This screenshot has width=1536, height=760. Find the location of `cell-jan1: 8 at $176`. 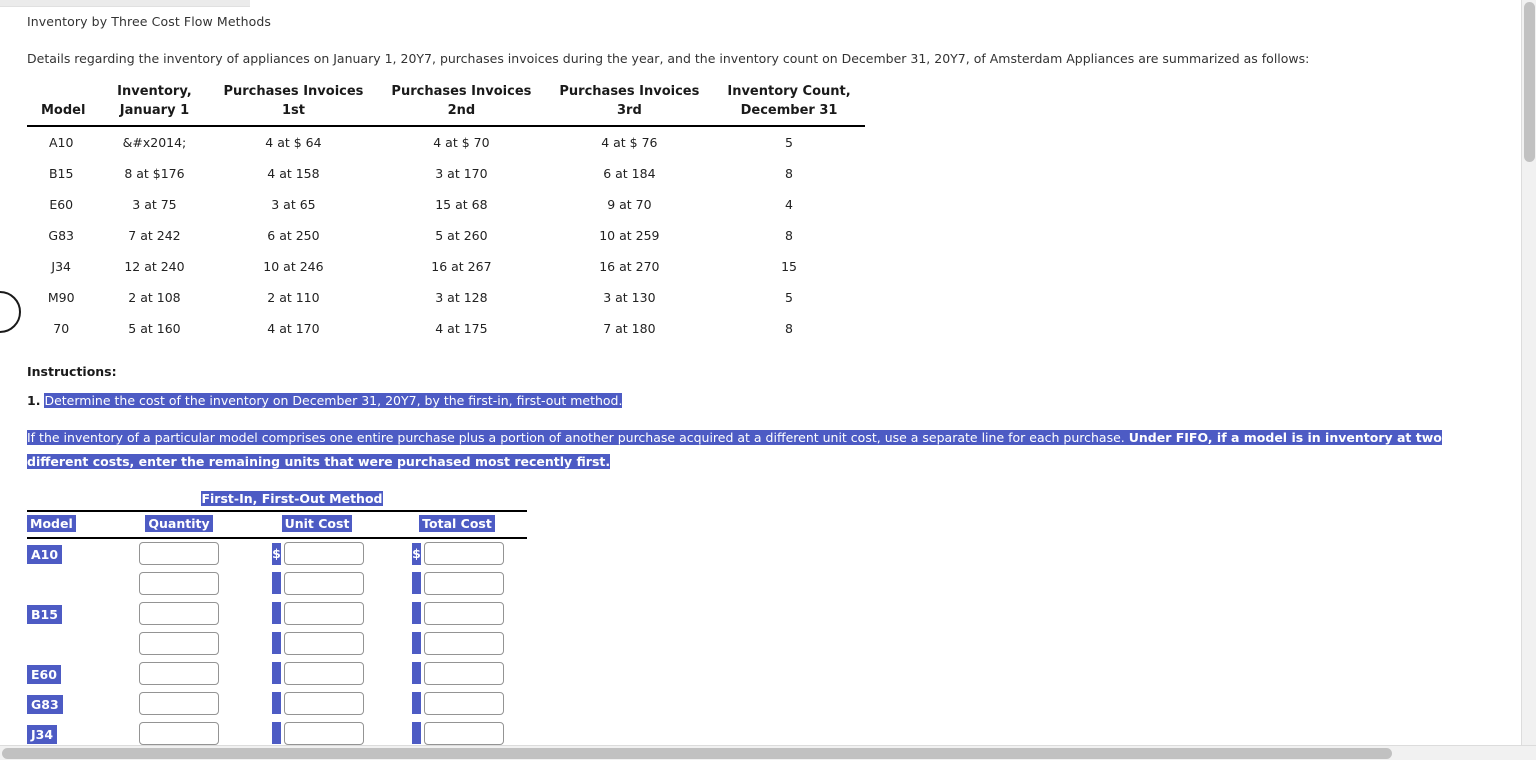

cell-jan1: 8 at $176 is located at coordinates (154, 173).